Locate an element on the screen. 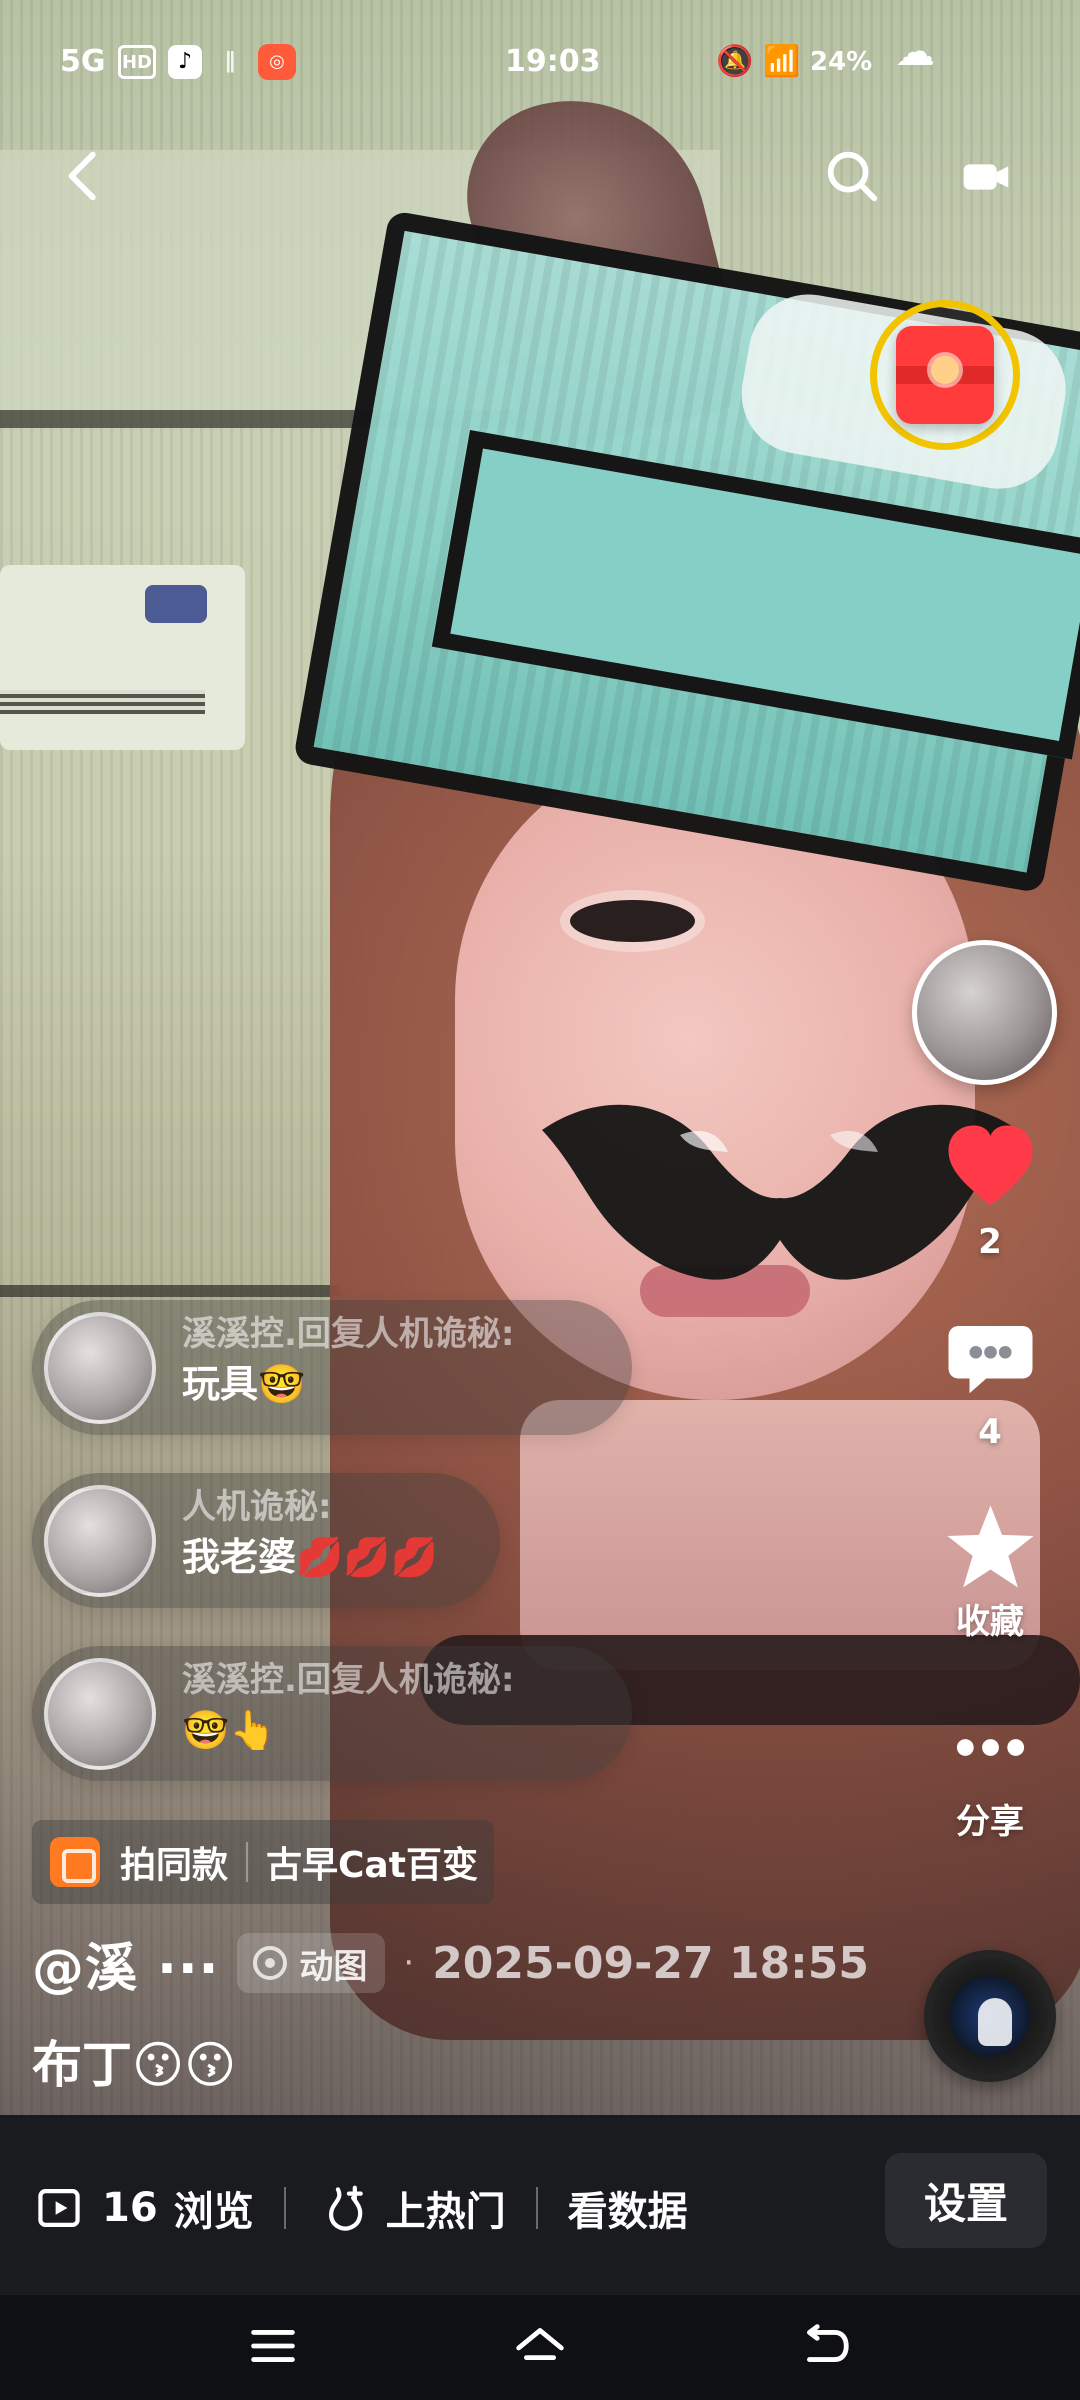  menu-icon is located at coordinates (273, 2348).